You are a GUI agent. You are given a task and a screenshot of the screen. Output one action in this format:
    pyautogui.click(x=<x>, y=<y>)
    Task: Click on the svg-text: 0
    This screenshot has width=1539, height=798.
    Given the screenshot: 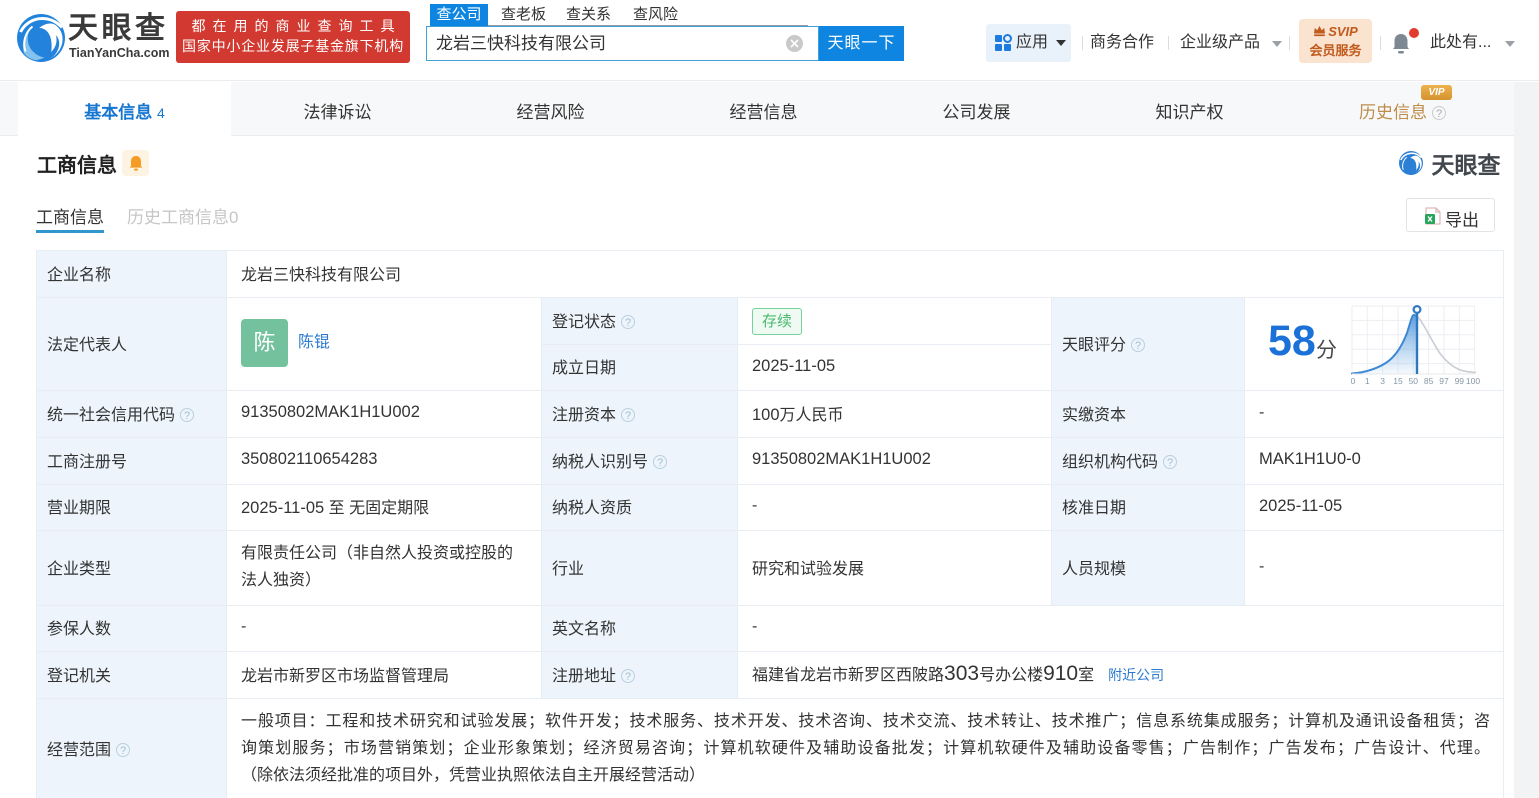 What is the action you would take?
    pyautogui.click(x=1353, y=381)
    